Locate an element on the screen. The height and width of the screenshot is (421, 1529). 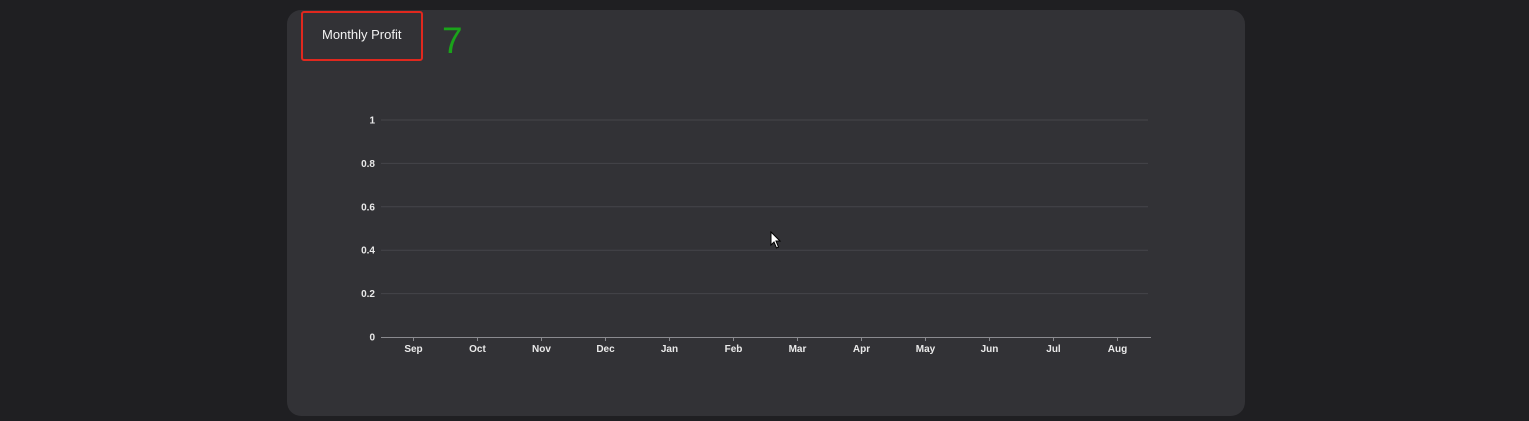
y-tick-label: 0.2 is located at coordinates (368, 294).